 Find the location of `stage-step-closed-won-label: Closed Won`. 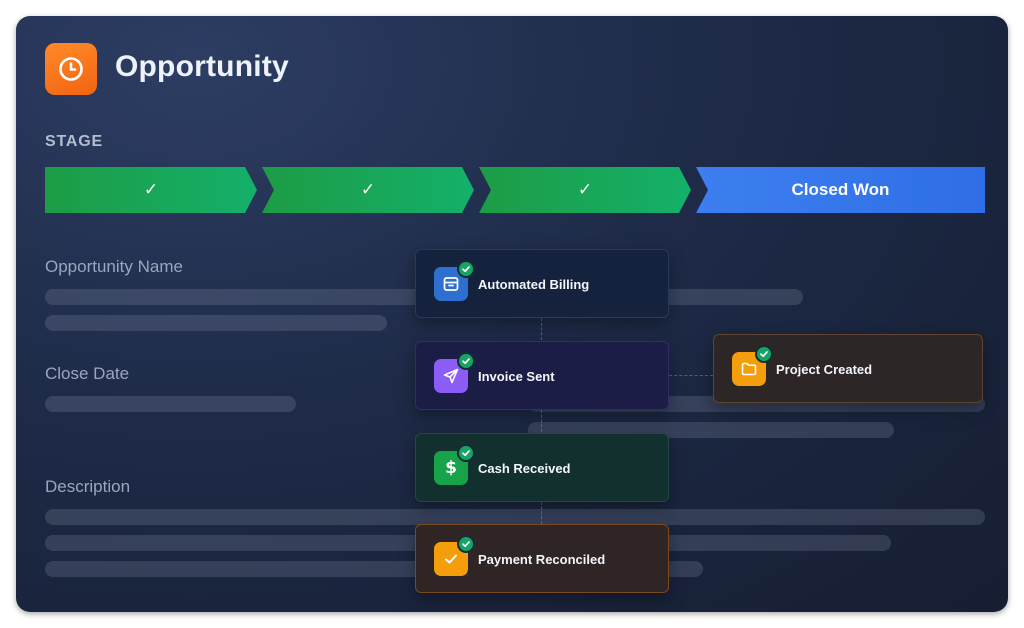

stage-step-closed-won-label: Closed Won is located at coordinates (840, 189).